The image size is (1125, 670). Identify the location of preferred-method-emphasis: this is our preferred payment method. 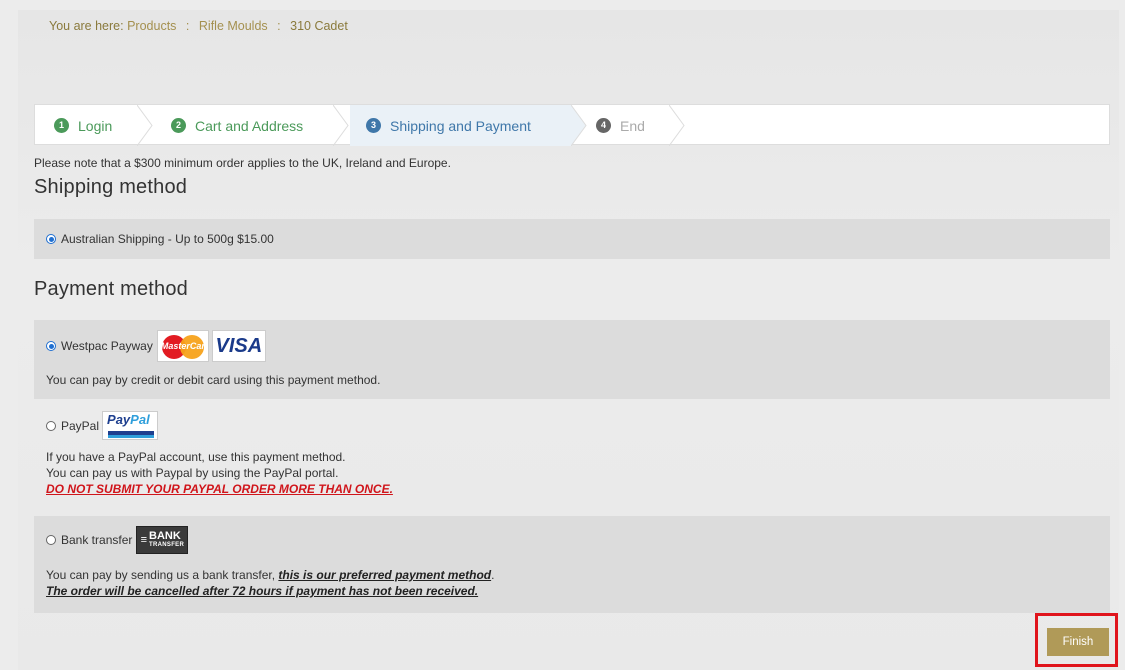
(385, 575).